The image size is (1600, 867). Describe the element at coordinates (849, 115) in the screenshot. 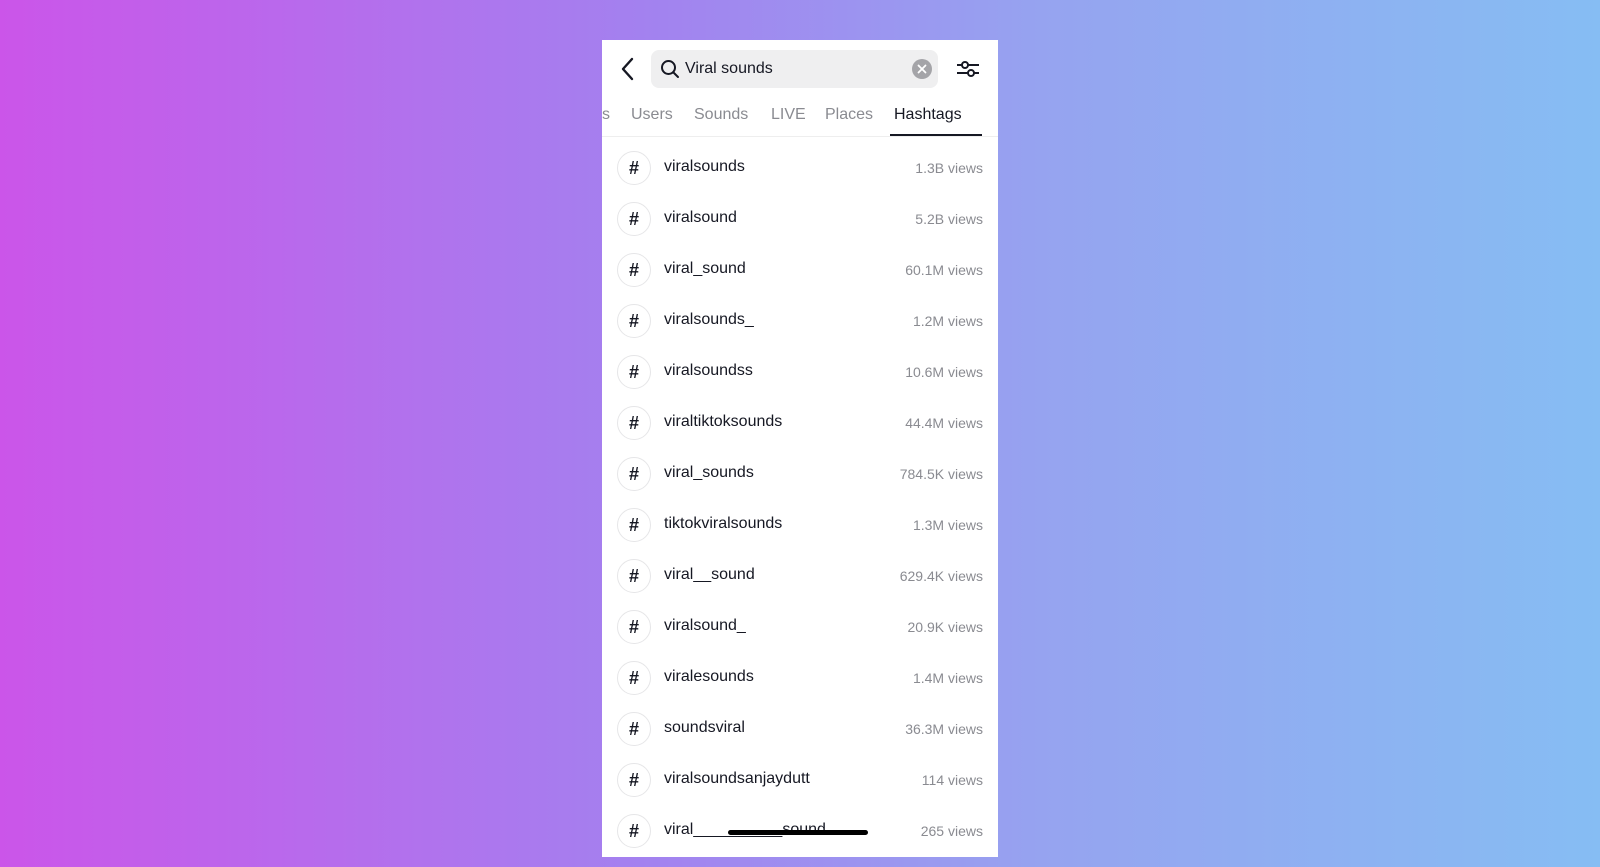

I see `tab-places: Places` at that location.